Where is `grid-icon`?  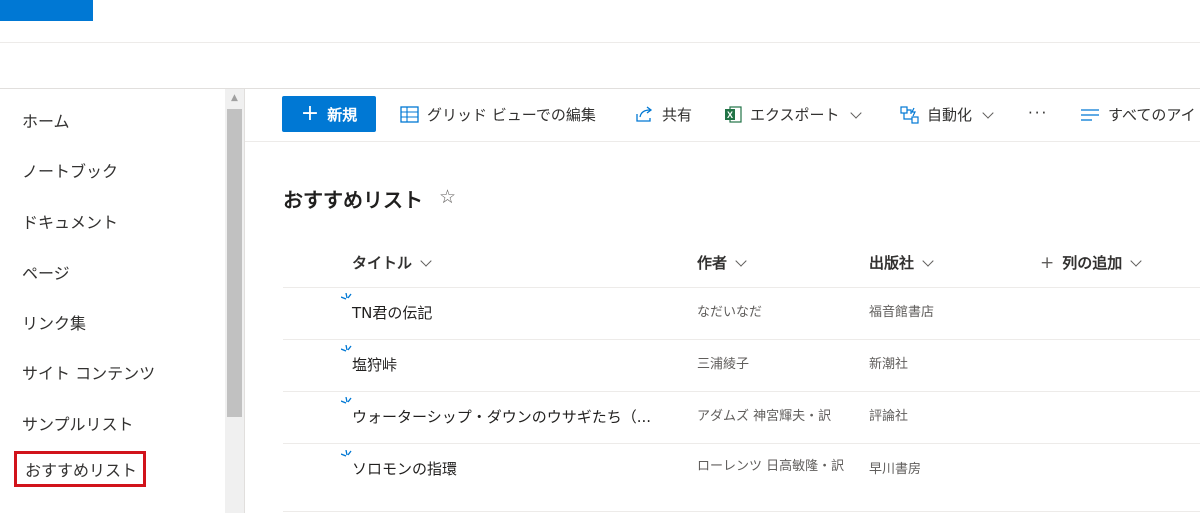 grid-icon is located at coordinates (409, 114).